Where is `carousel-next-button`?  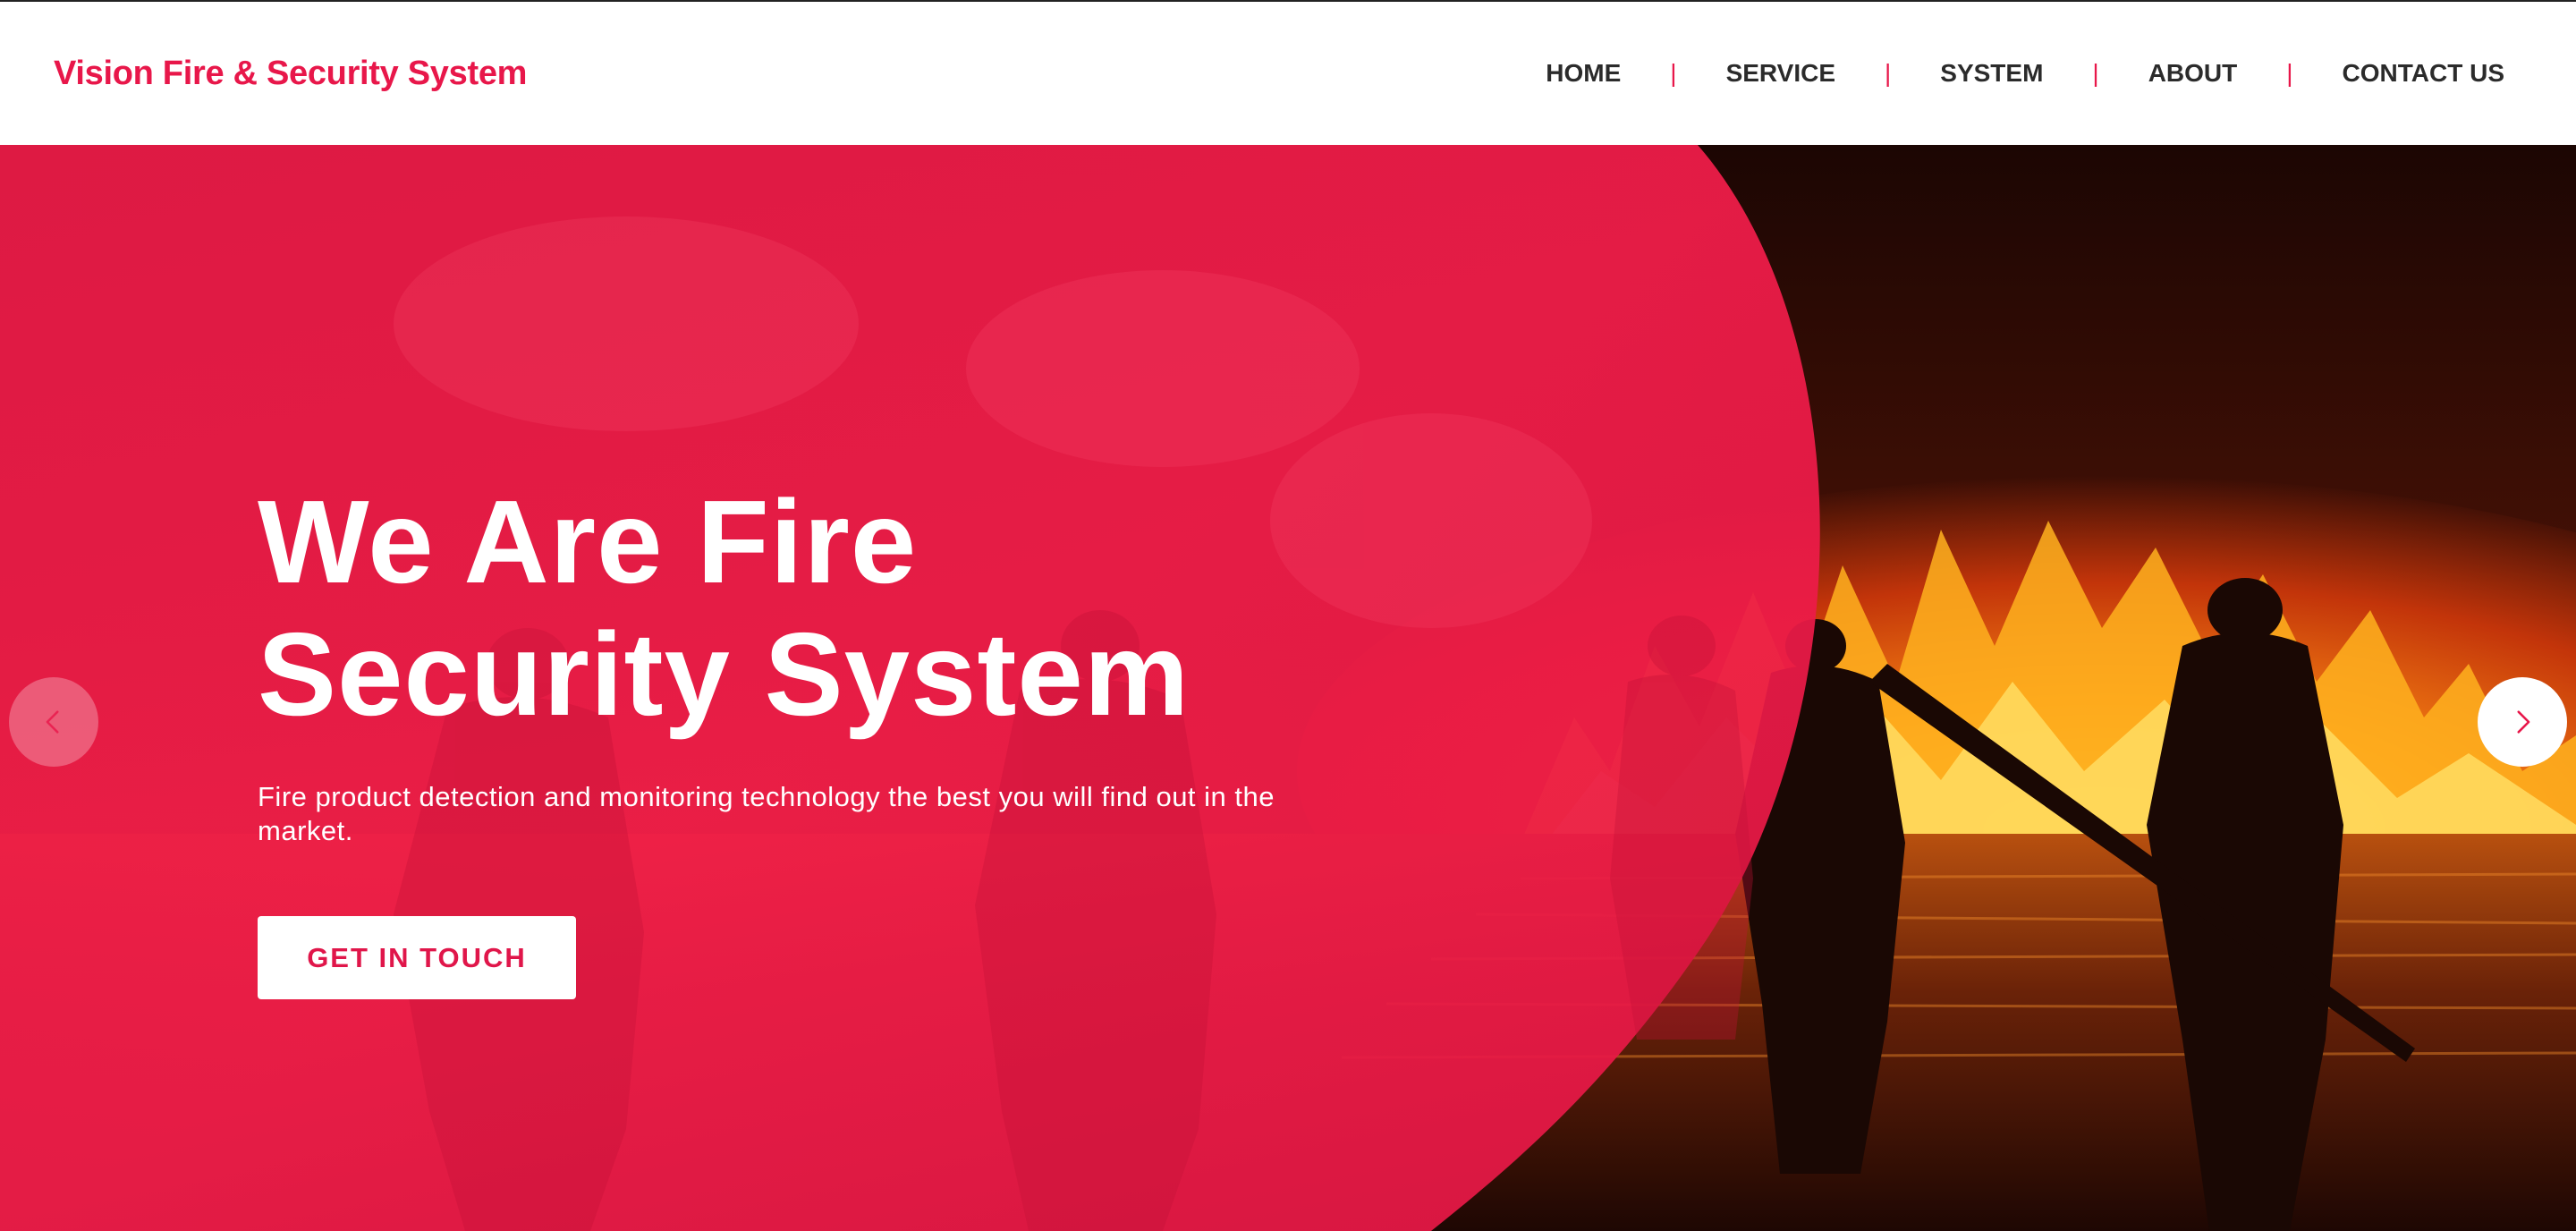
carousel-next-button is located at coordinates (2522, 722).